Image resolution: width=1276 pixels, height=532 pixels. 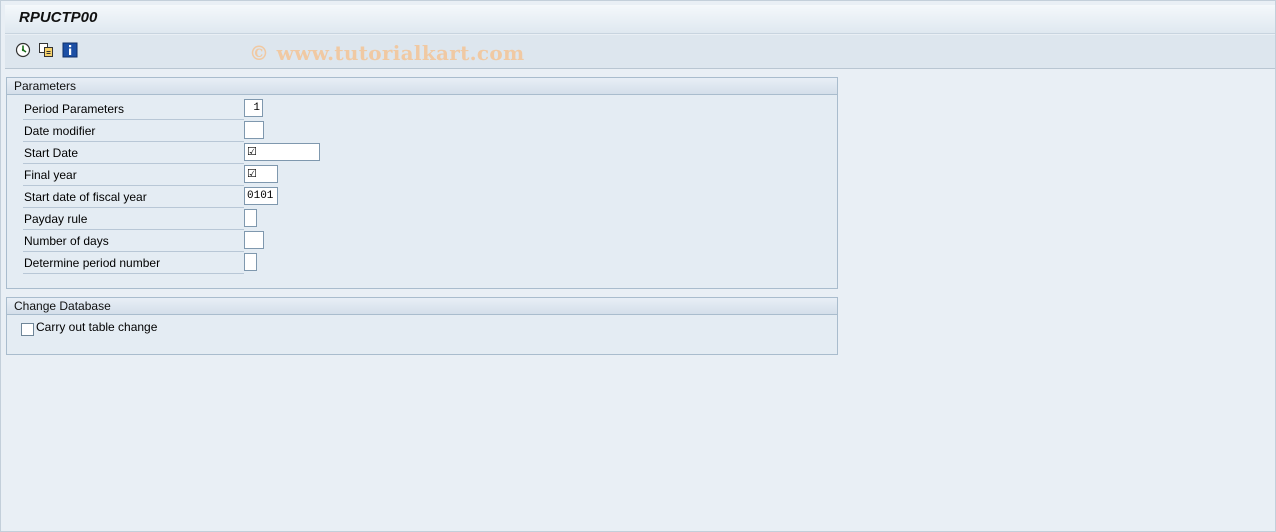 I want to click on change-database-group: Change Database Carry out table change, so click(x=422, y=326).